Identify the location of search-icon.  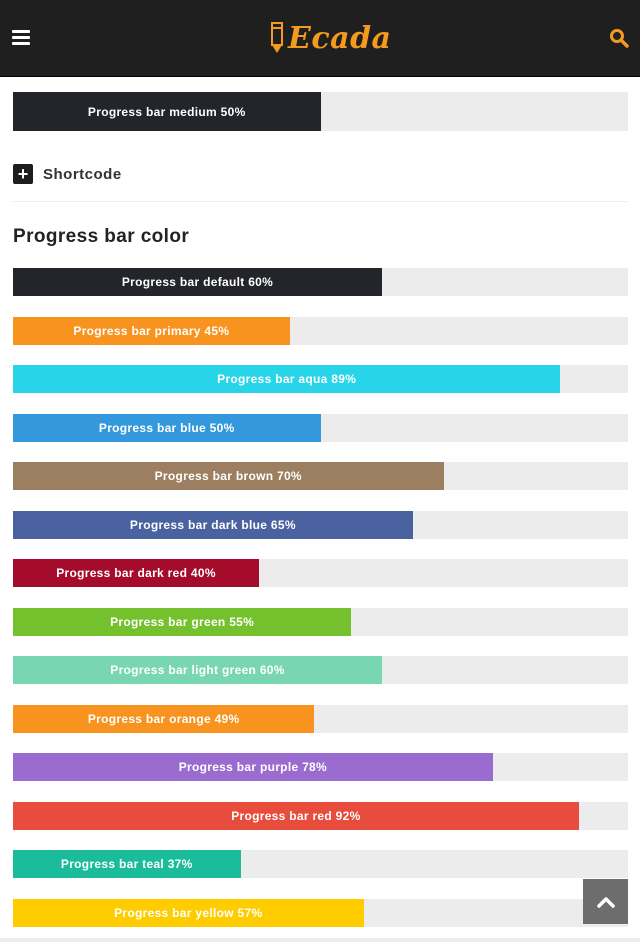
(619, 38).